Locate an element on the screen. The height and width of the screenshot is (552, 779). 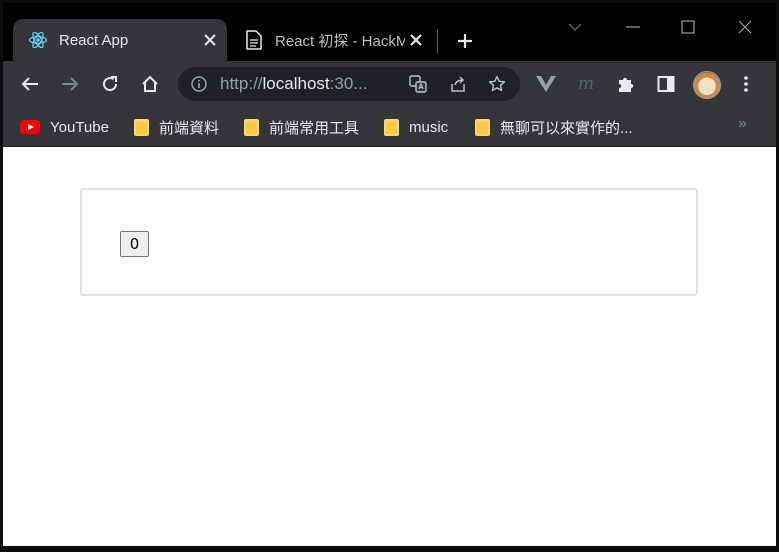
document-icon is located at coordinates (254, 40).